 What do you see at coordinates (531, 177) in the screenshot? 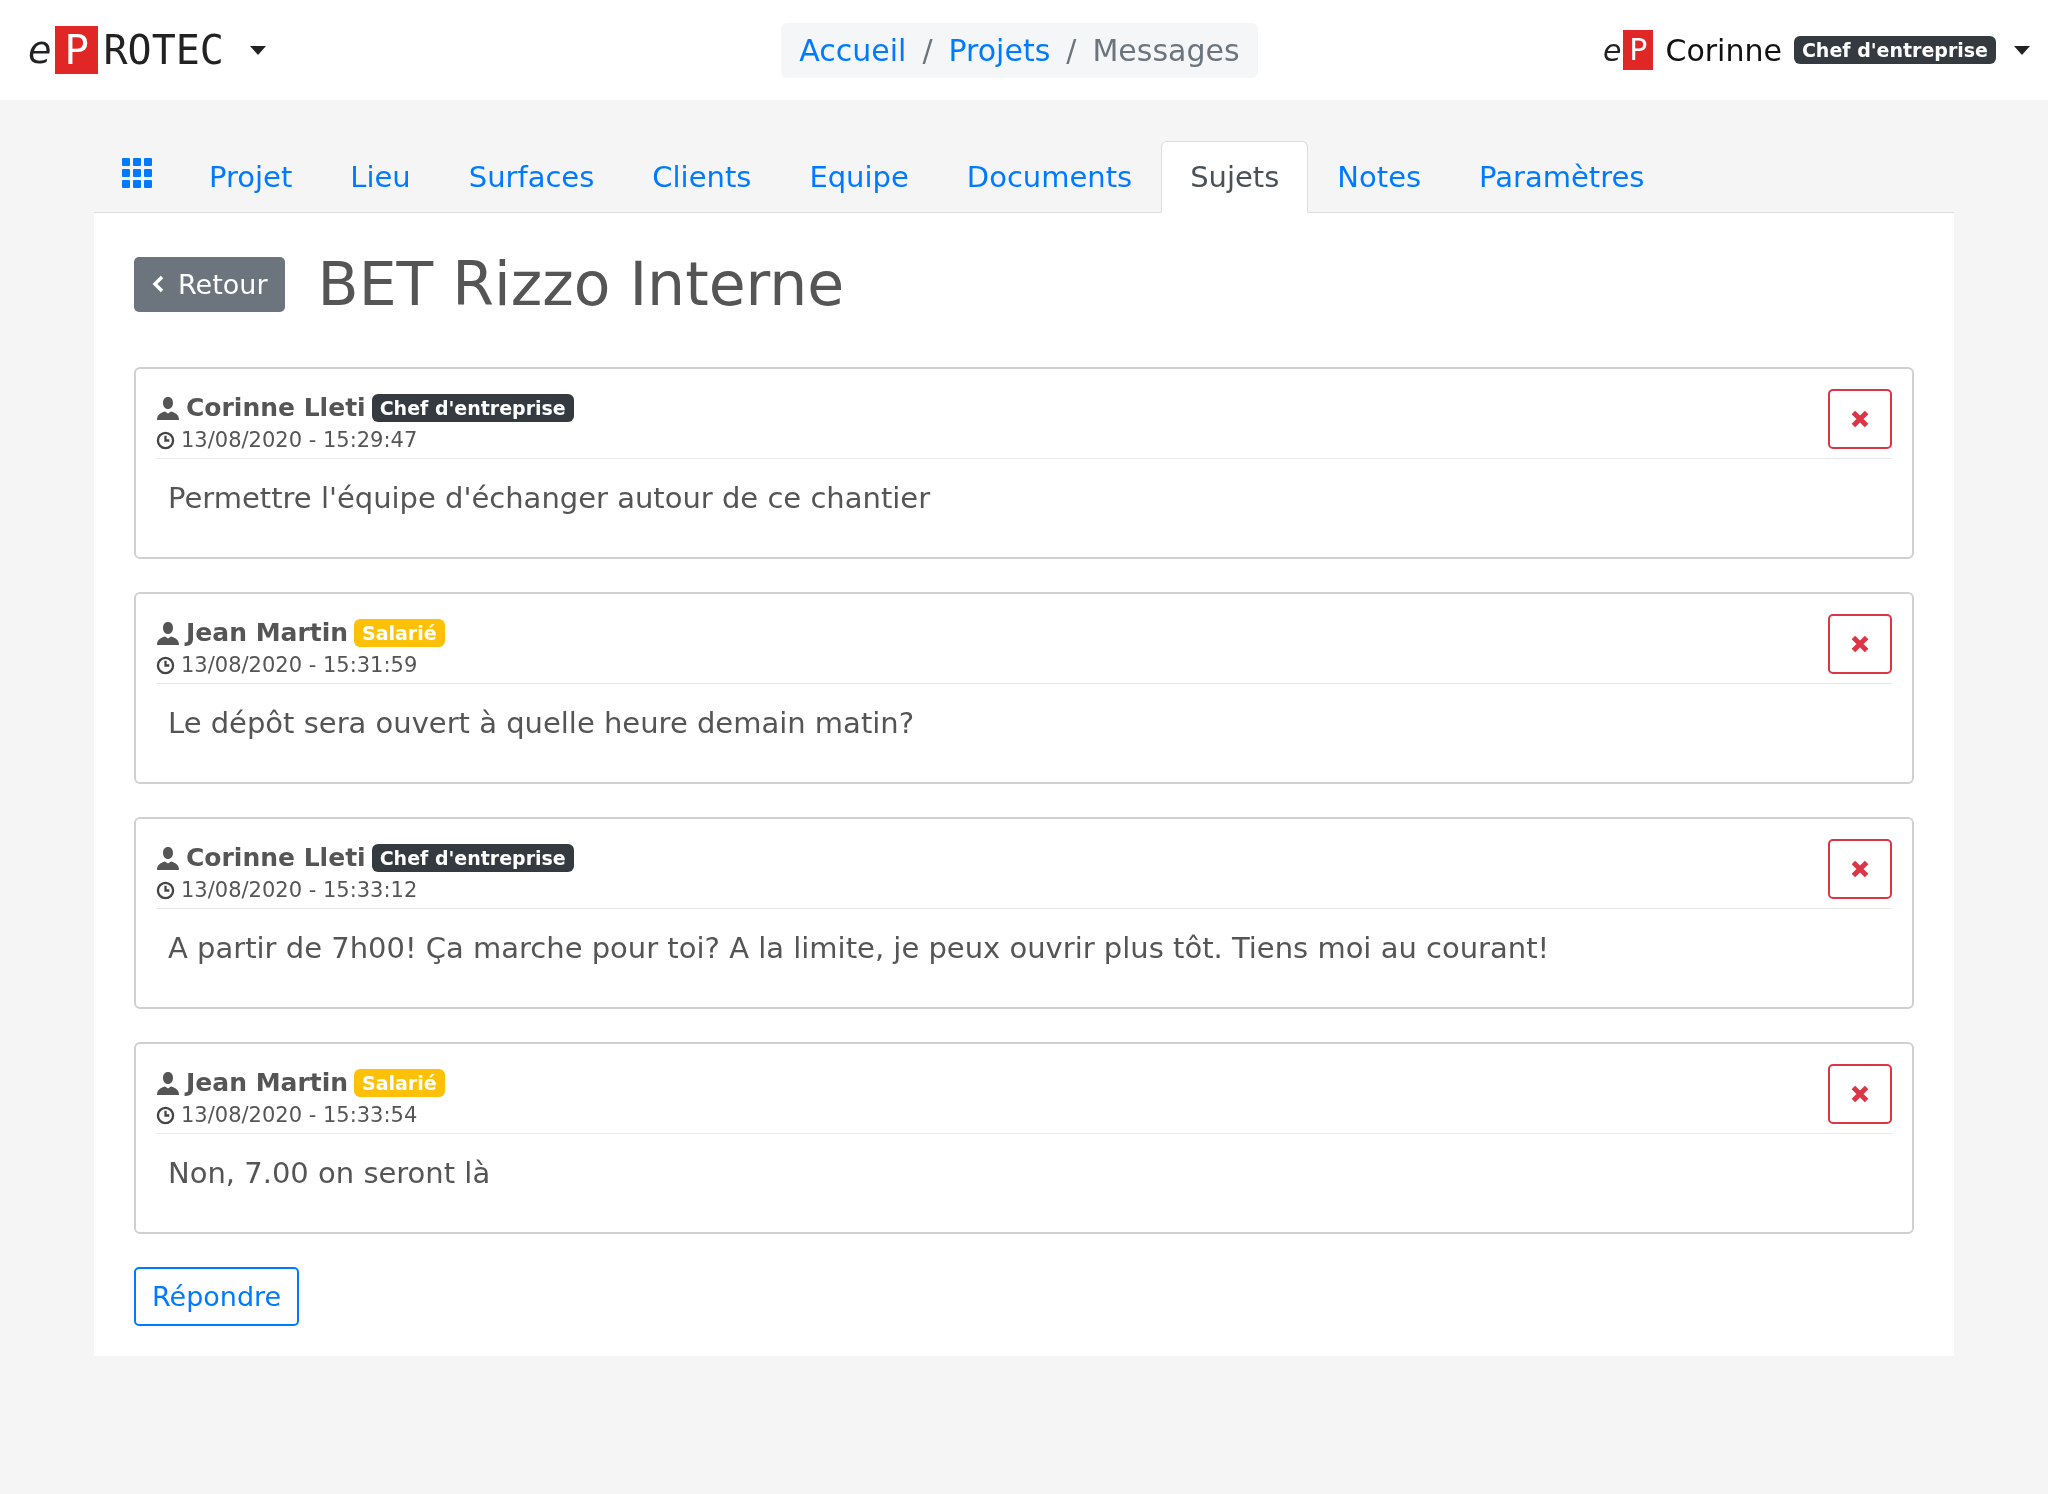
I see `tab: Surfaces` at bounding box center [531, 177].